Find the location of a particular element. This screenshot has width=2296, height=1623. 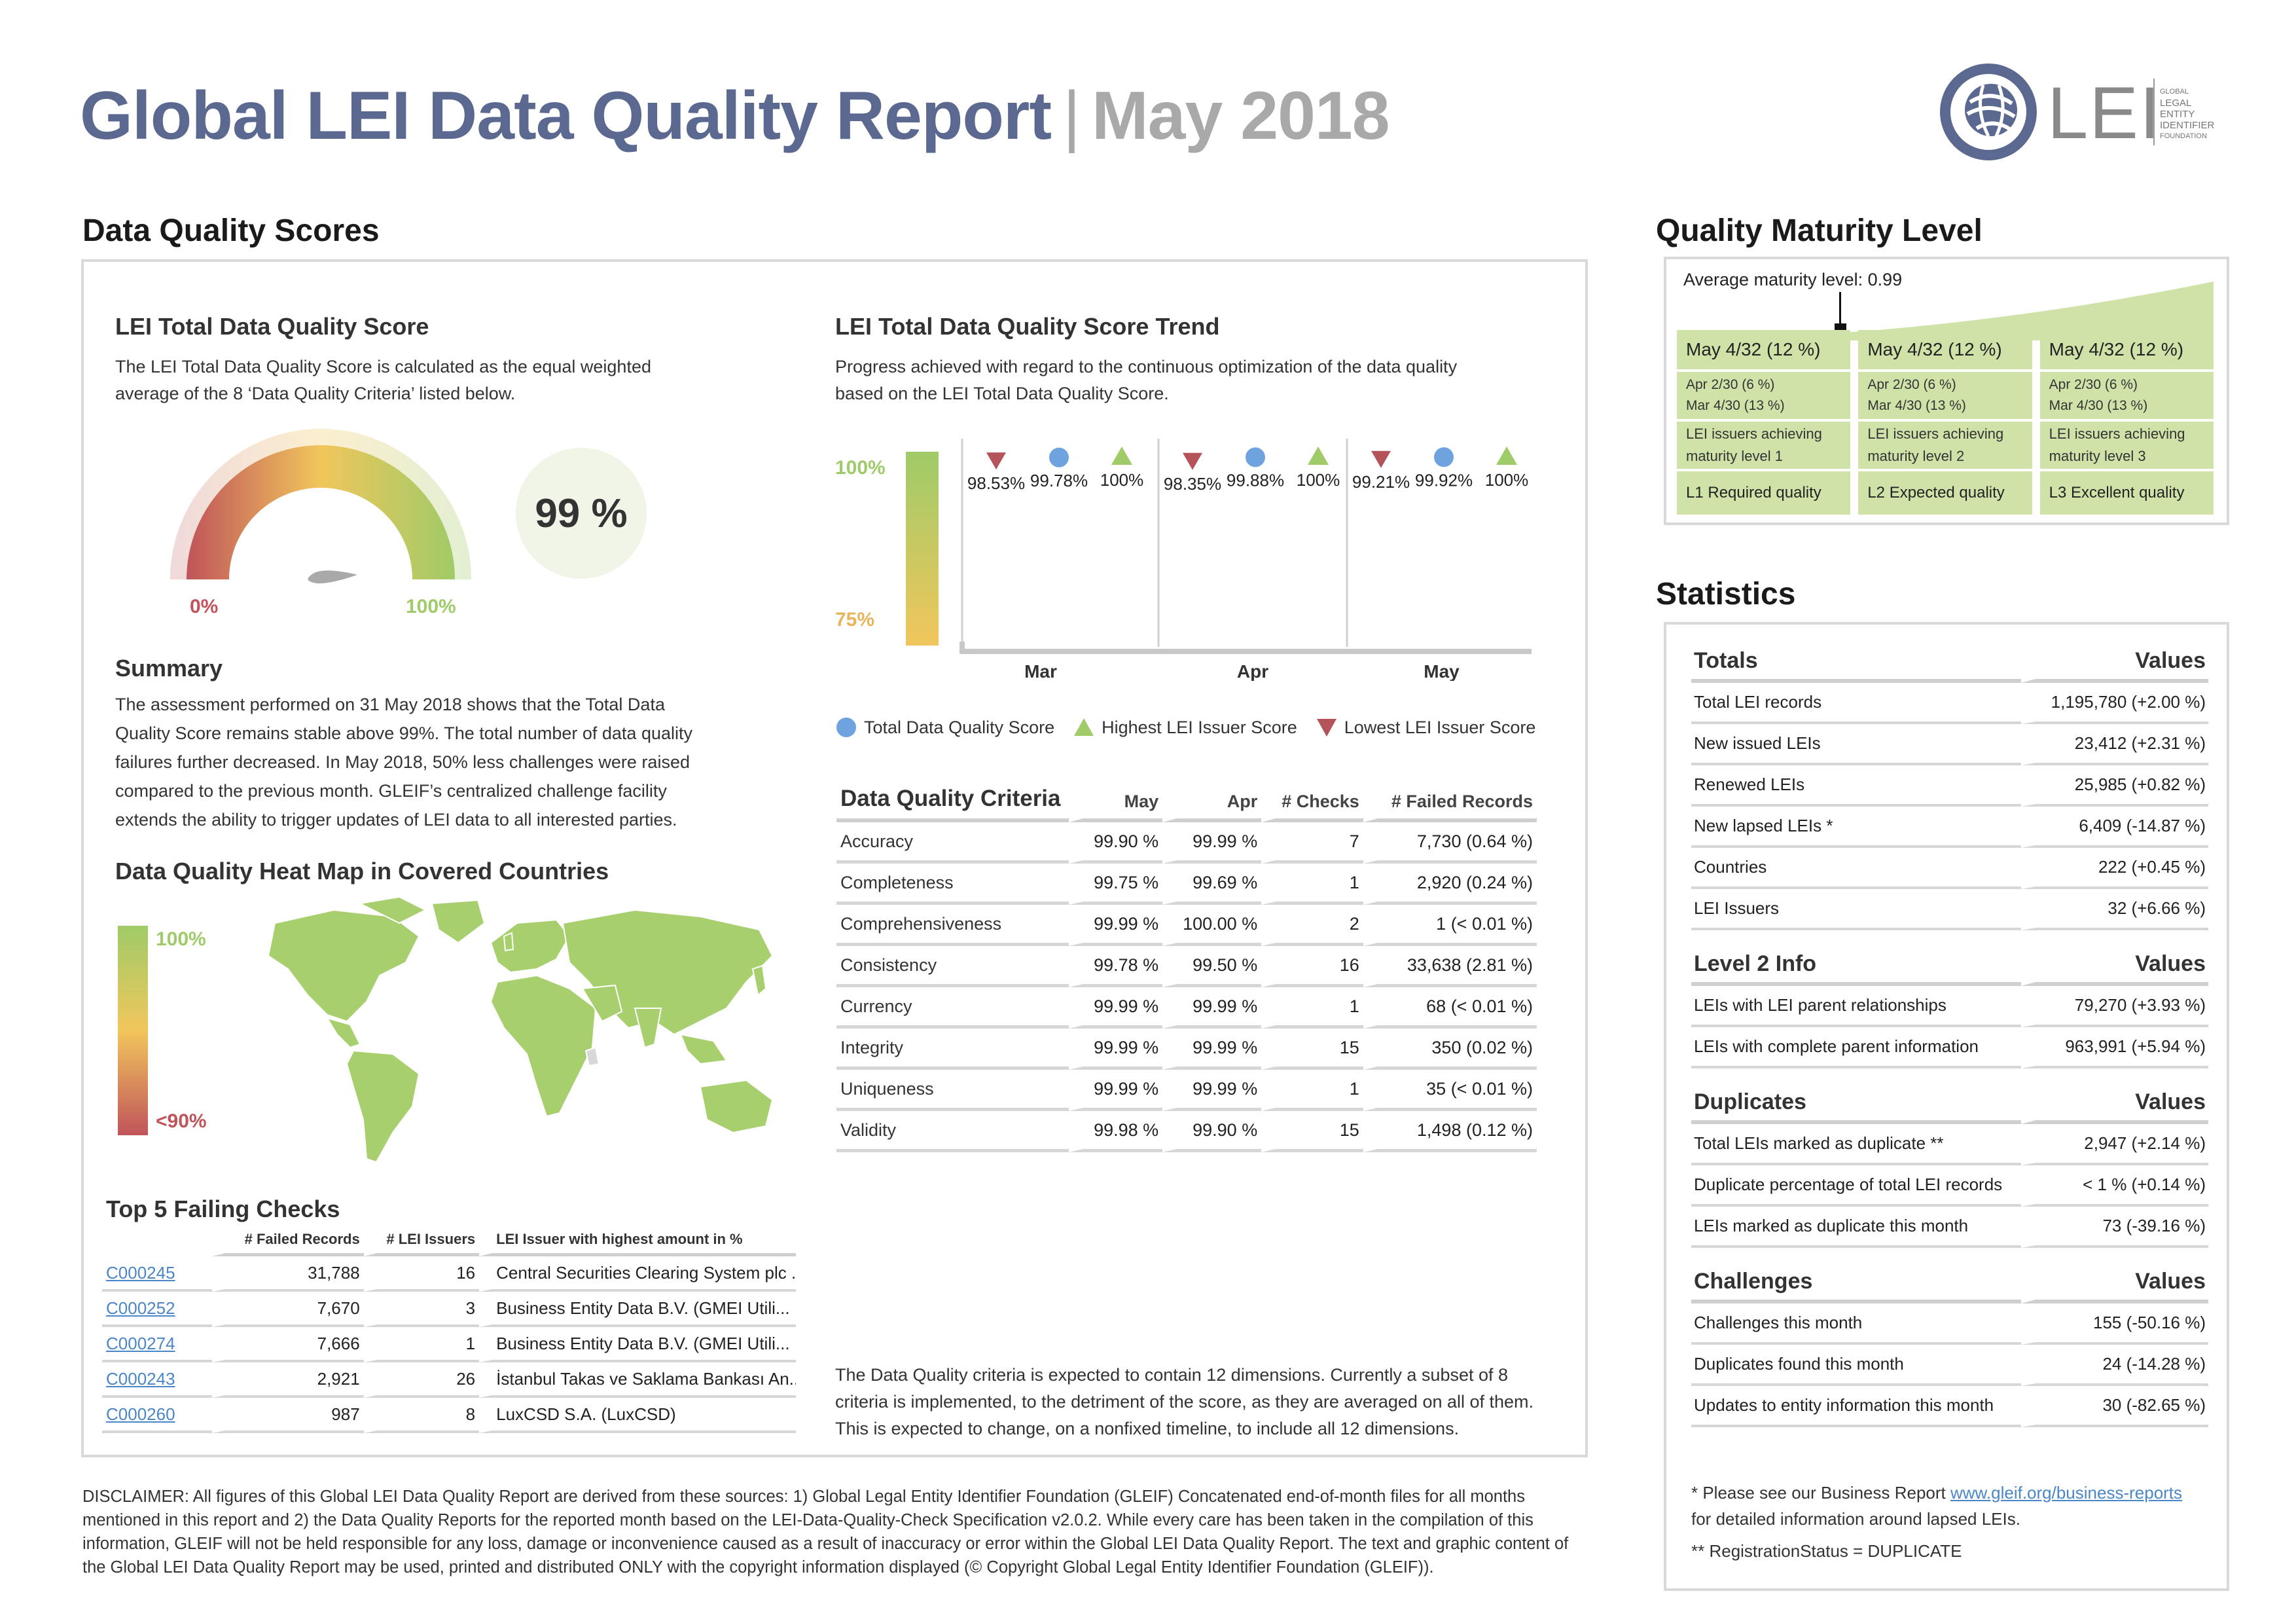

check-id-link: C000245 is located at coordinates (157, 1274).